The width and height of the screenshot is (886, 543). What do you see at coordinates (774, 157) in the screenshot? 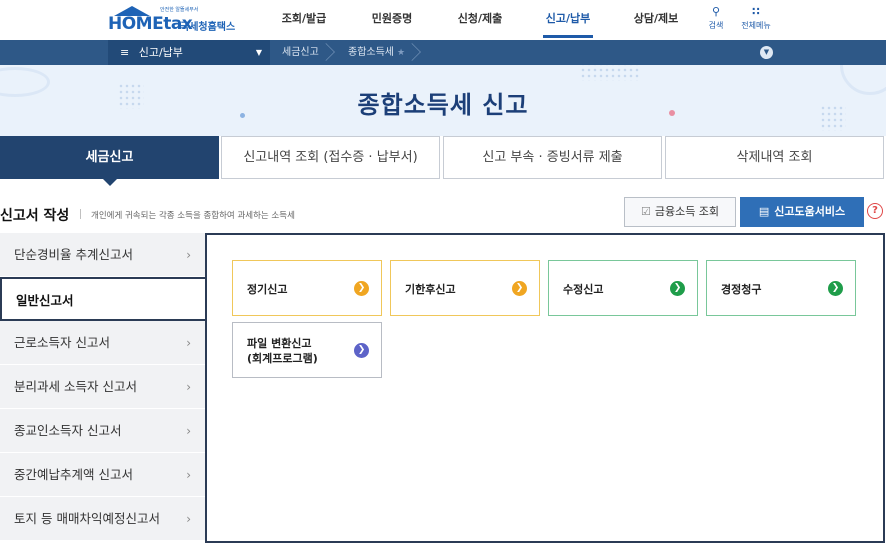
I see `tab-deleted-history: 삭제내역 조회` at bounding box center [774, 157].